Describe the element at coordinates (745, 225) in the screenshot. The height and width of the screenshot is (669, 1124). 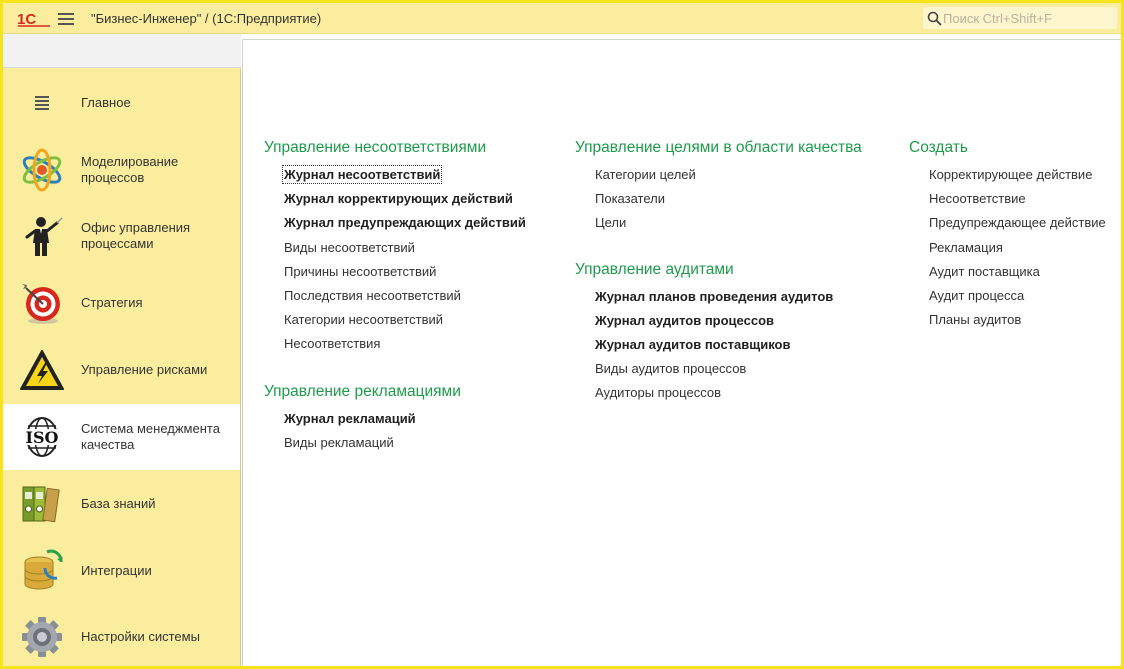
I see `link-goals: Цели` at that location.